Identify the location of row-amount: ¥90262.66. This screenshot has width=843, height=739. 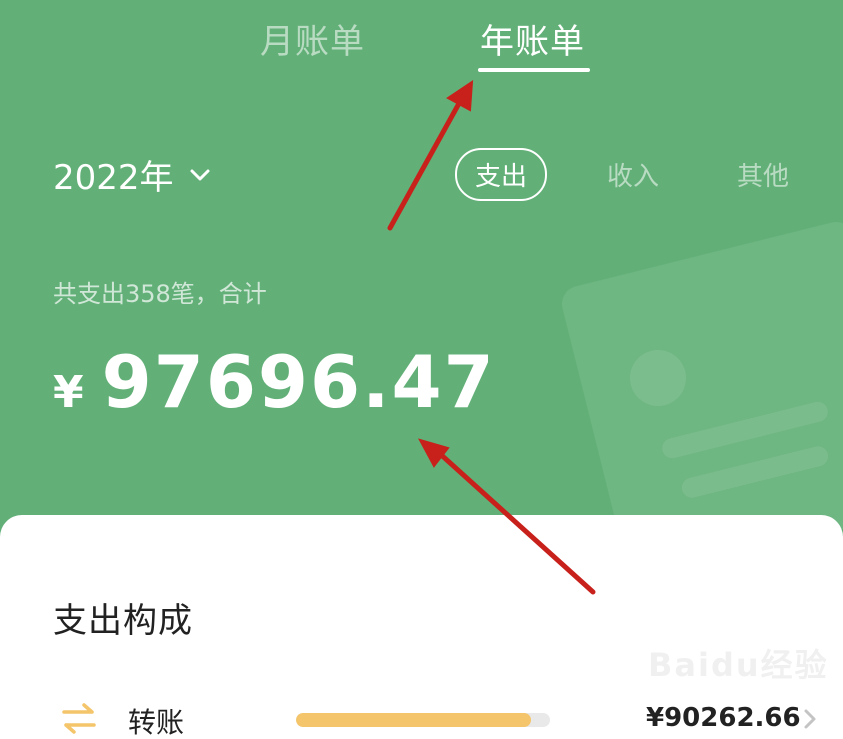
(723, 718).